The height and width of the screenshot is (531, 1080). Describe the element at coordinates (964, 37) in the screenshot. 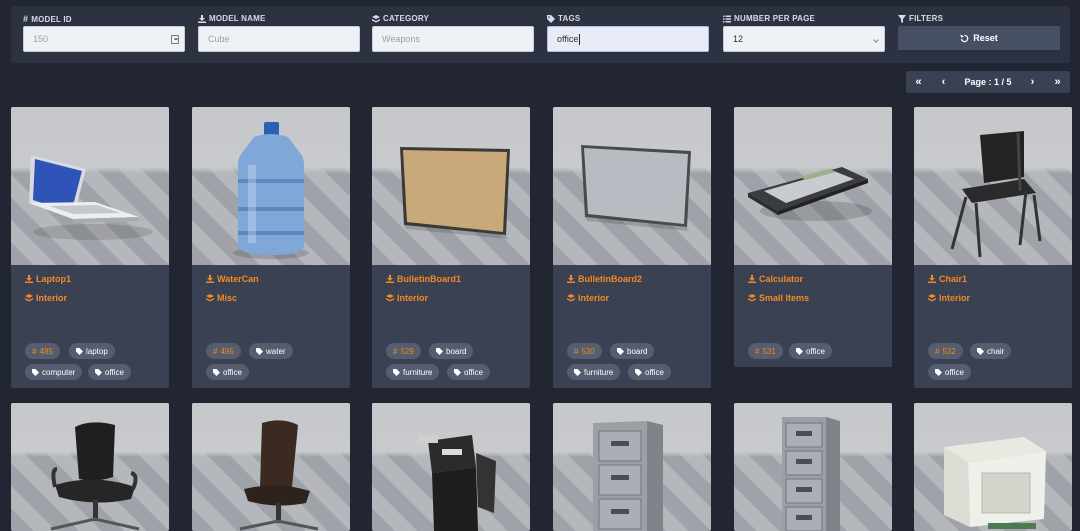

I see `undo-icon` at that location.